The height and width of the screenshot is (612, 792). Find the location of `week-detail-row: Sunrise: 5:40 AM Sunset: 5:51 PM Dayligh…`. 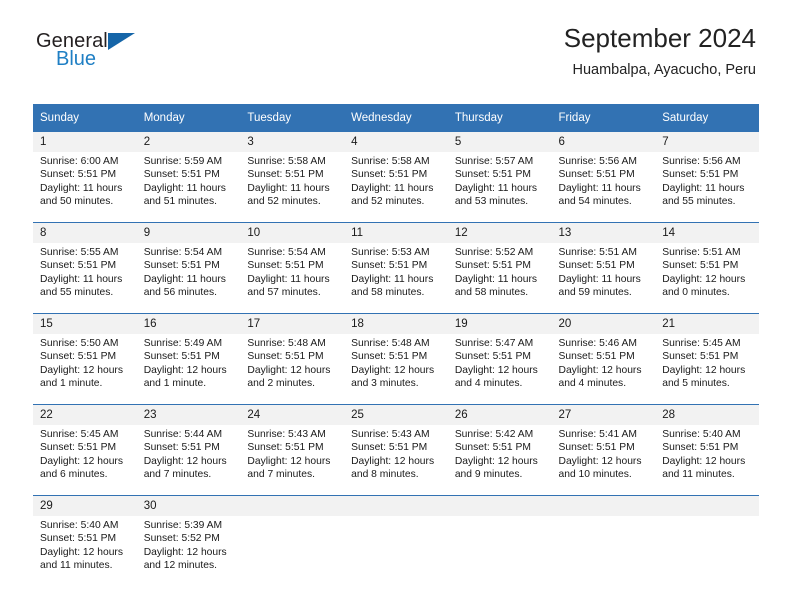

week-detail-row: Sunrise: 5:40 AM Sunset: 5:51 PM Dayligh… is located at coordinates (396, 554).